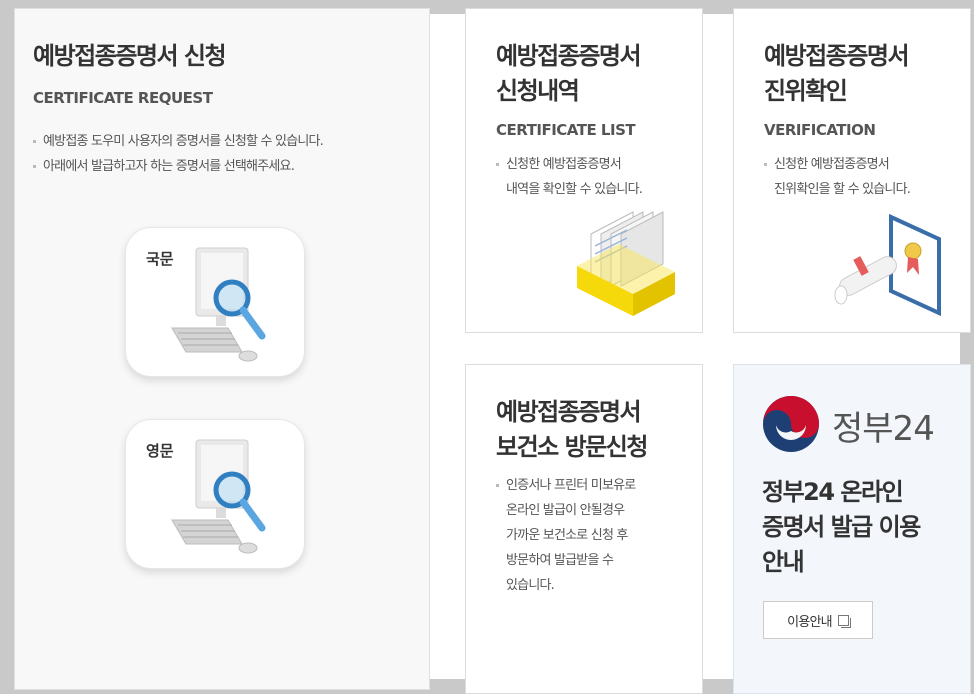  Describe the element at coordinates (837, 73) in the screenshot. I see `verify-title: 예방접종증명서 진위확인` at that location.